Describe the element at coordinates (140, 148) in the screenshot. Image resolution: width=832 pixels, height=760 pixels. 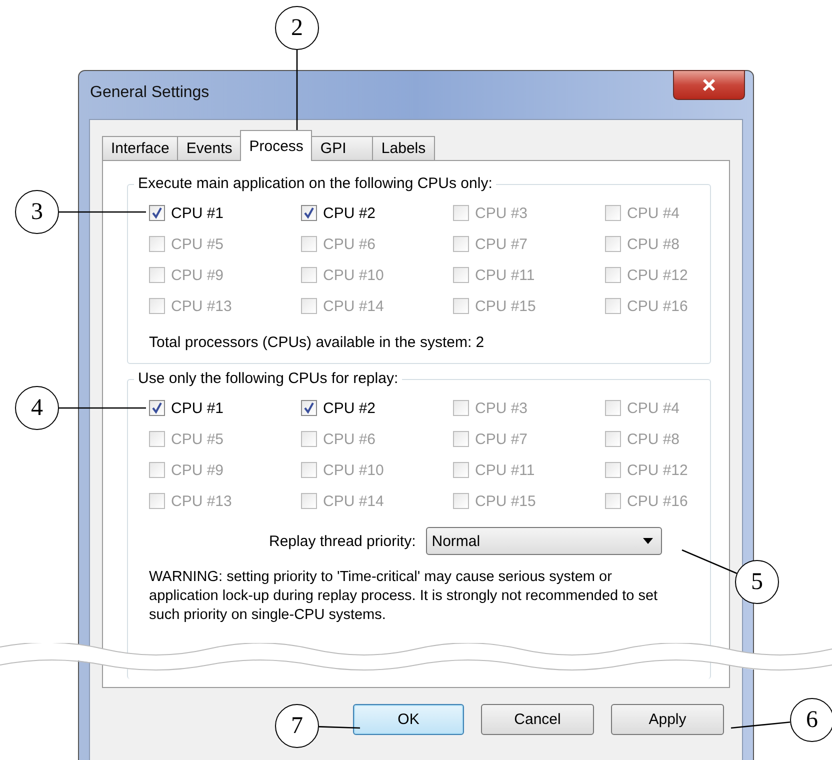
I see `tab: Interface` at that location.